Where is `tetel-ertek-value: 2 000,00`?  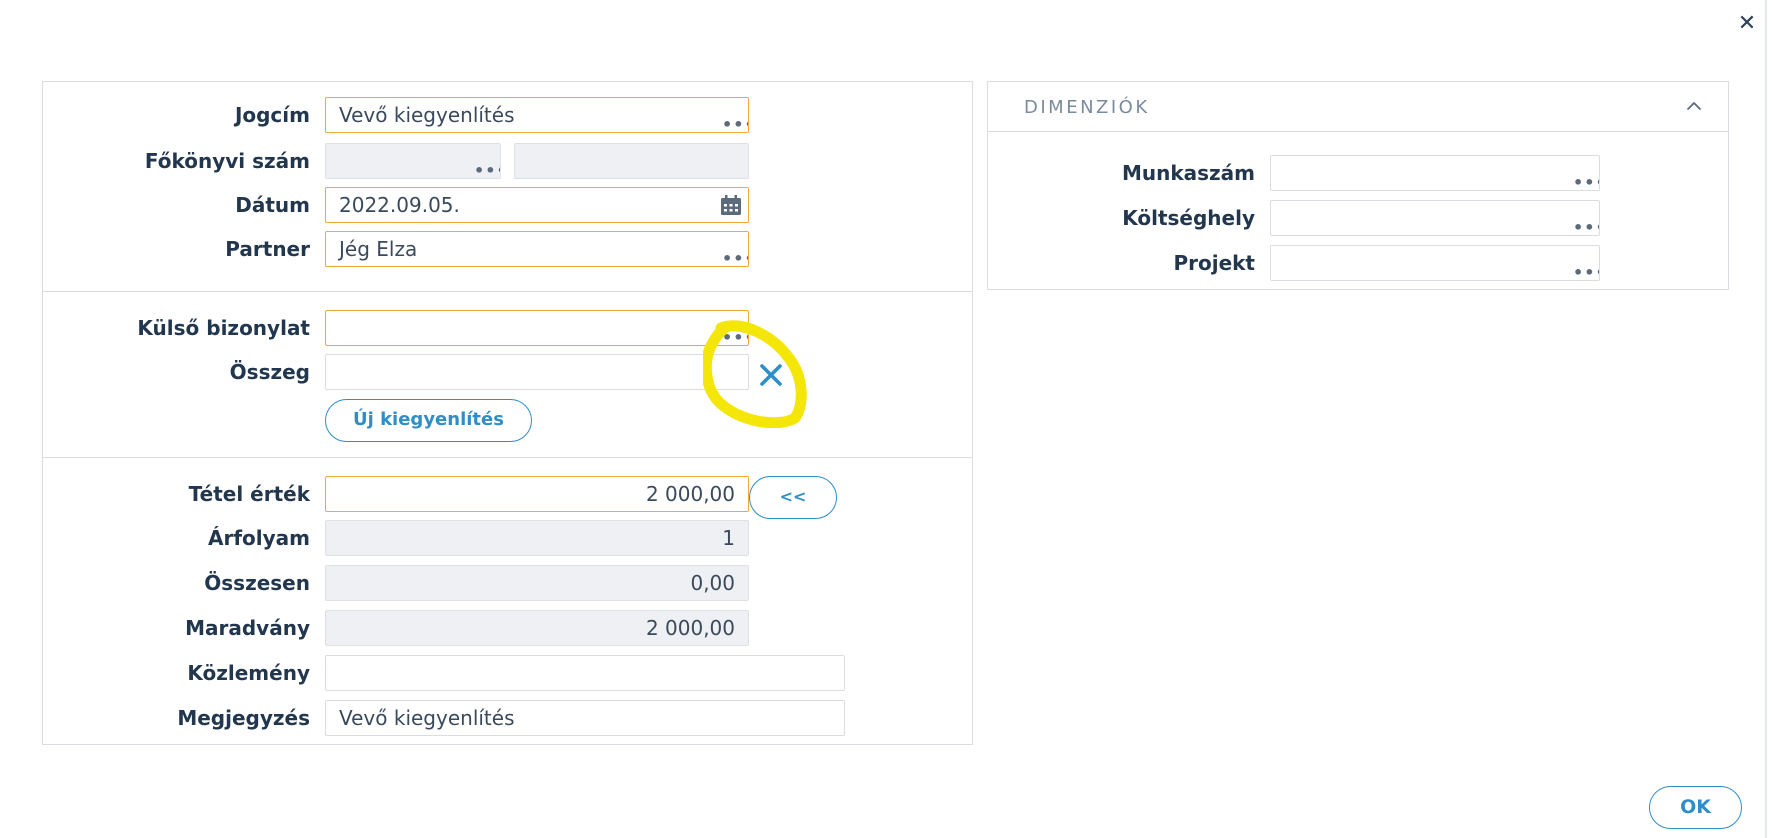
tetel-ertek-value: 2 000,00 is located at coordinates (690, 494).